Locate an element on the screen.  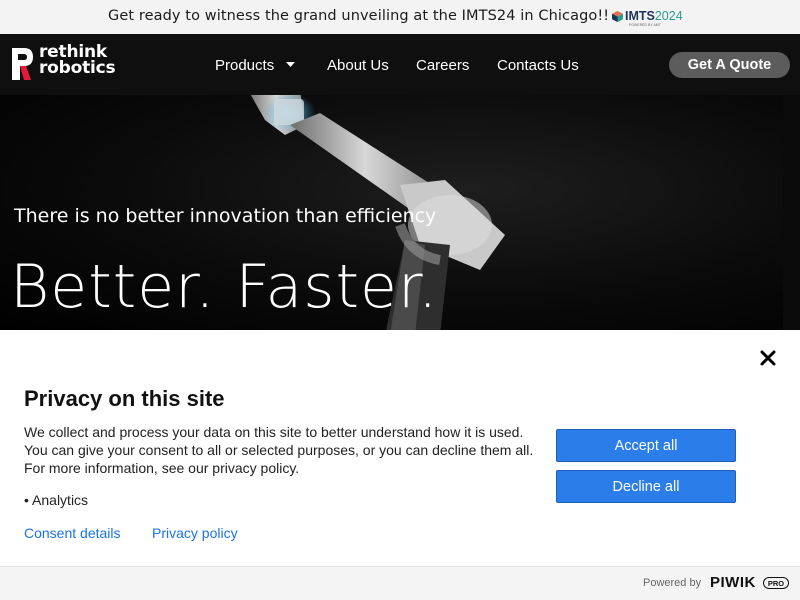
get-quote-button: Get A Quote is located at coordinates (729, 65).